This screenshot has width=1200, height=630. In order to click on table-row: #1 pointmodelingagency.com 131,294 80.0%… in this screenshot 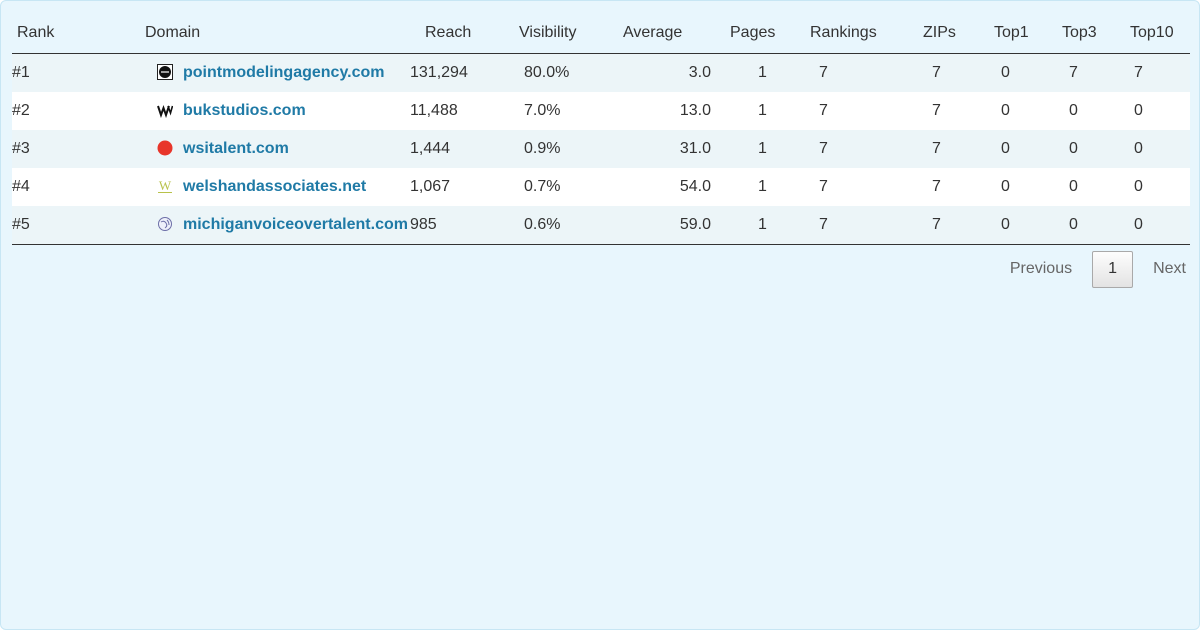, I will do `click(601, 72)`.